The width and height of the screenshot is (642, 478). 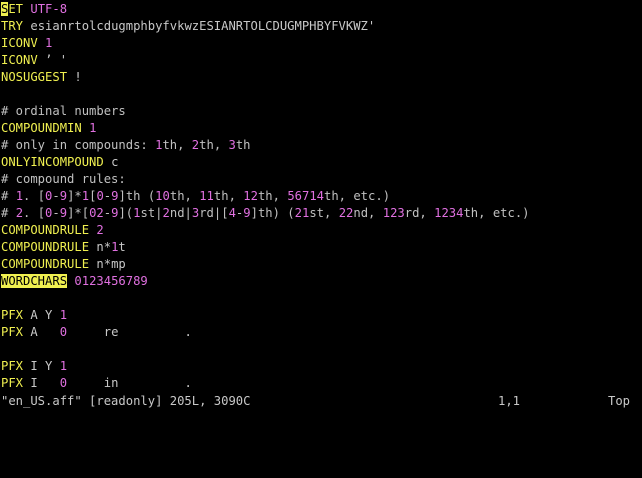 What do you see at coordinates (74, 196) in the screenshot?
I see `text-token: ]*` at bounding box center [74, 196].